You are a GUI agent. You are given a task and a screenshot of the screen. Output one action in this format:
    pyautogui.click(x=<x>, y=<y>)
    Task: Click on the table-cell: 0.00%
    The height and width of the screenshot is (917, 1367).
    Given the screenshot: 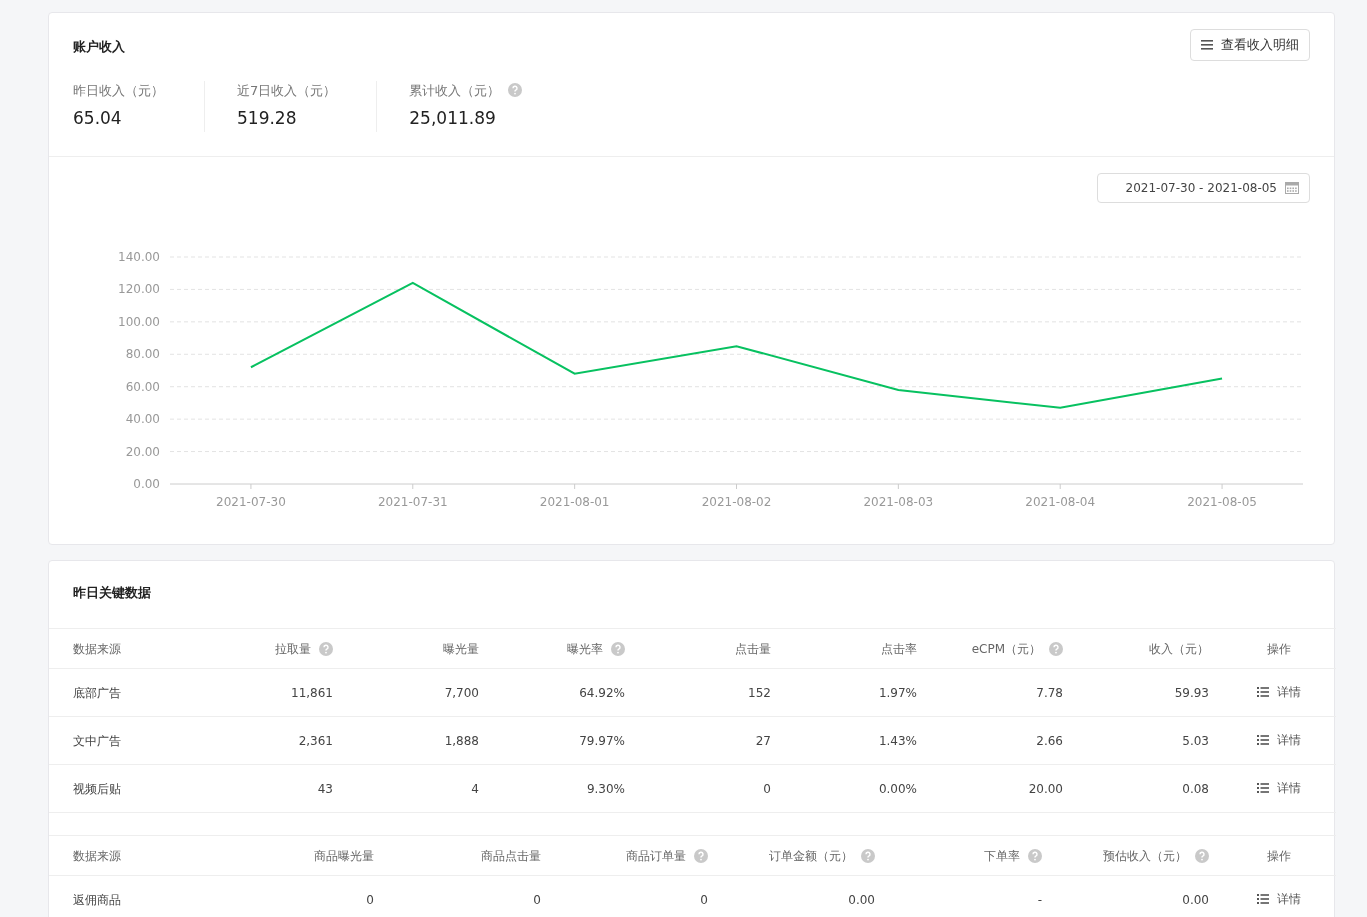 What is the action you would take?
    pyautogui.click(x=897, y=788)
    